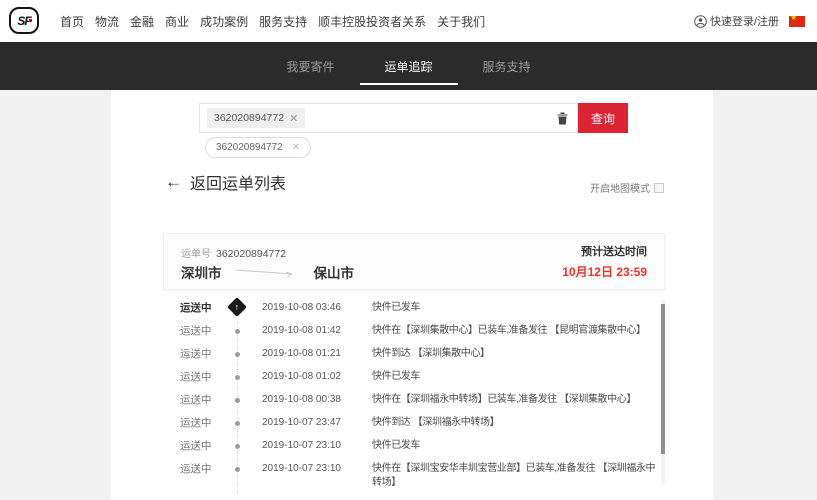 The image size is (817, 500). Describe the element at coordinates (72, 21) in the screenshot. I see `nav-item: 首页` at that location.